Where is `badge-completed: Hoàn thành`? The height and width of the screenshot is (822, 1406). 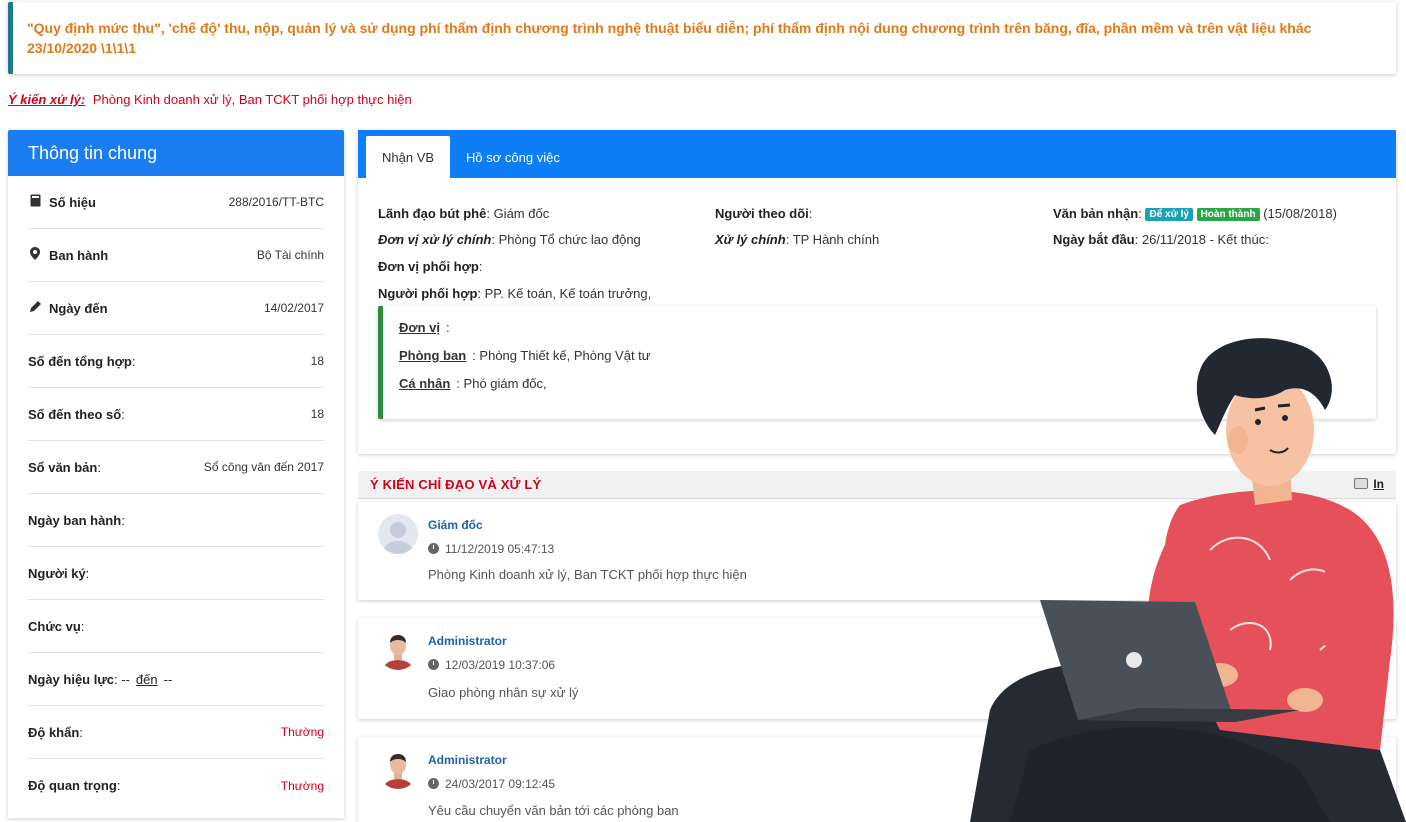
badge-completed: Hoàn thành is located at coordinates (1228, 214).